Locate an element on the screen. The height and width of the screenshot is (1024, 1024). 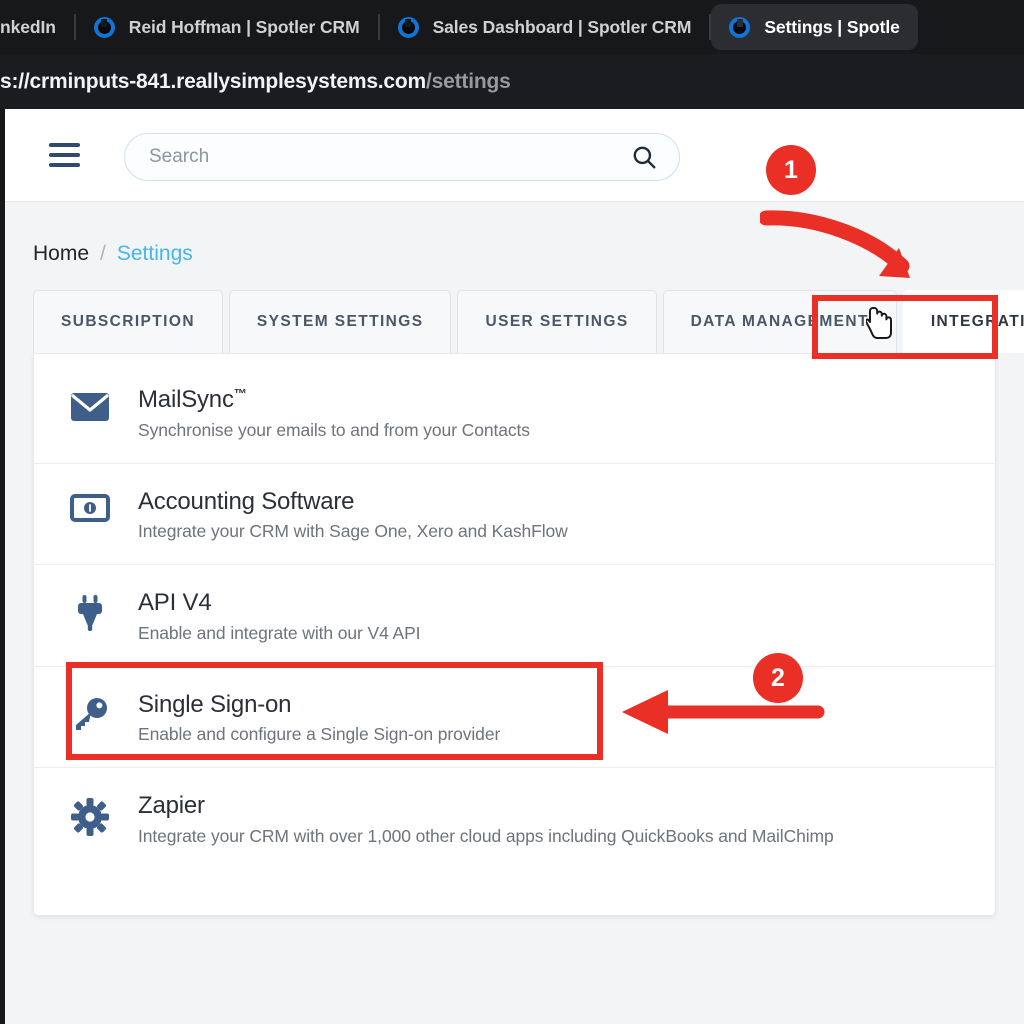
search-icon is located at coordinates (644, 157).